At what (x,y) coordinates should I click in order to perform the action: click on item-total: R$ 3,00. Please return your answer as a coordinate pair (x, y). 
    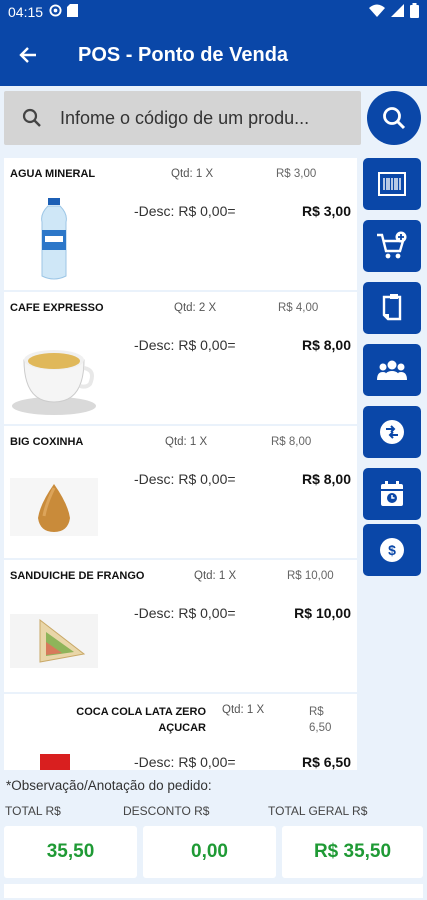
    Looking at the image, I should click on (326, 211).